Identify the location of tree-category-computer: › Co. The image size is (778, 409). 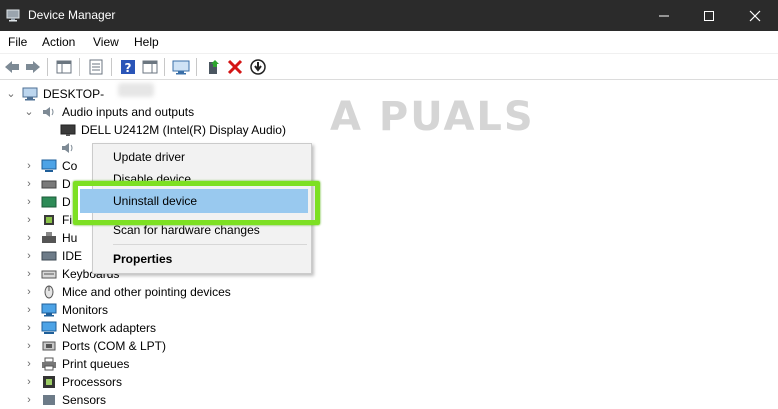
(46, 166).